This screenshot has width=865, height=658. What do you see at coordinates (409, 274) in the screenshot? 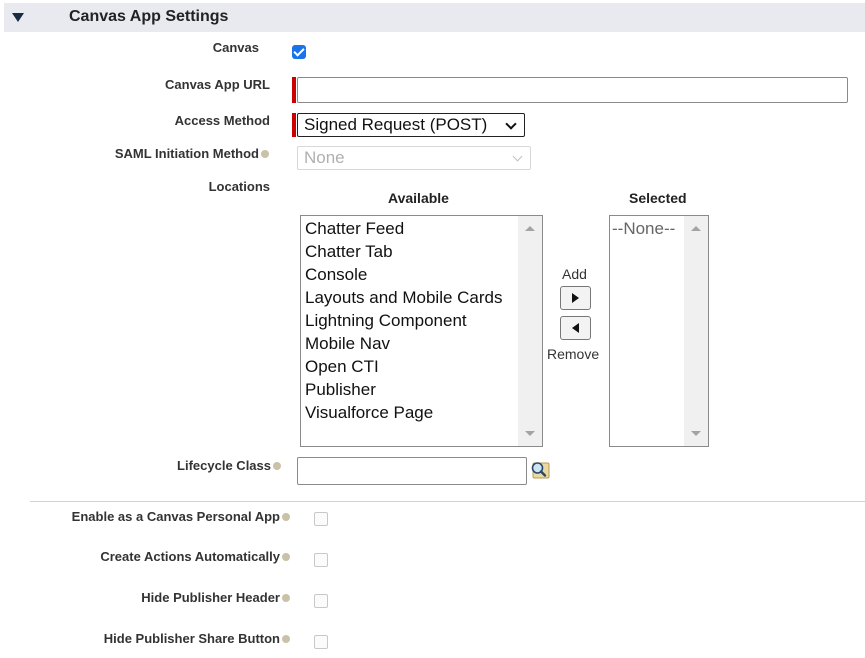
I see `list-option: Console` at bounding box center [409, 274].